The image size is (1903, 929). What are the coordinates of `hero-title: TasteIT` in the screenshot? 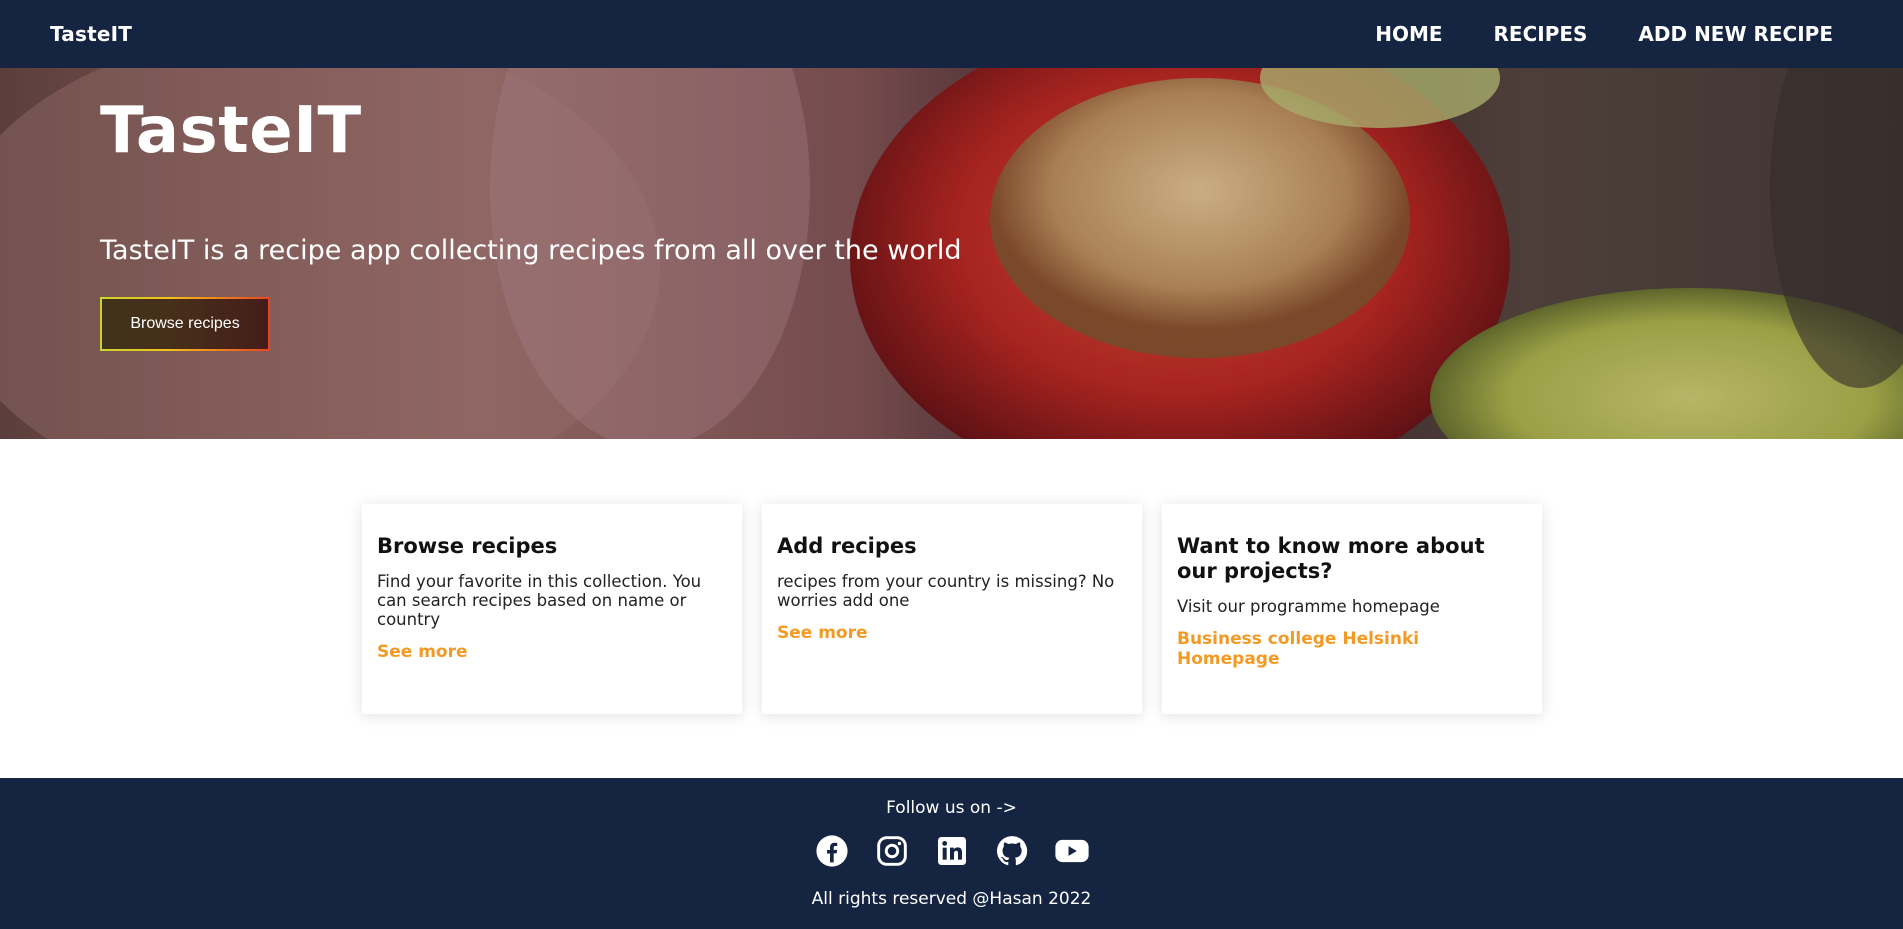 It's located at (231, 131).